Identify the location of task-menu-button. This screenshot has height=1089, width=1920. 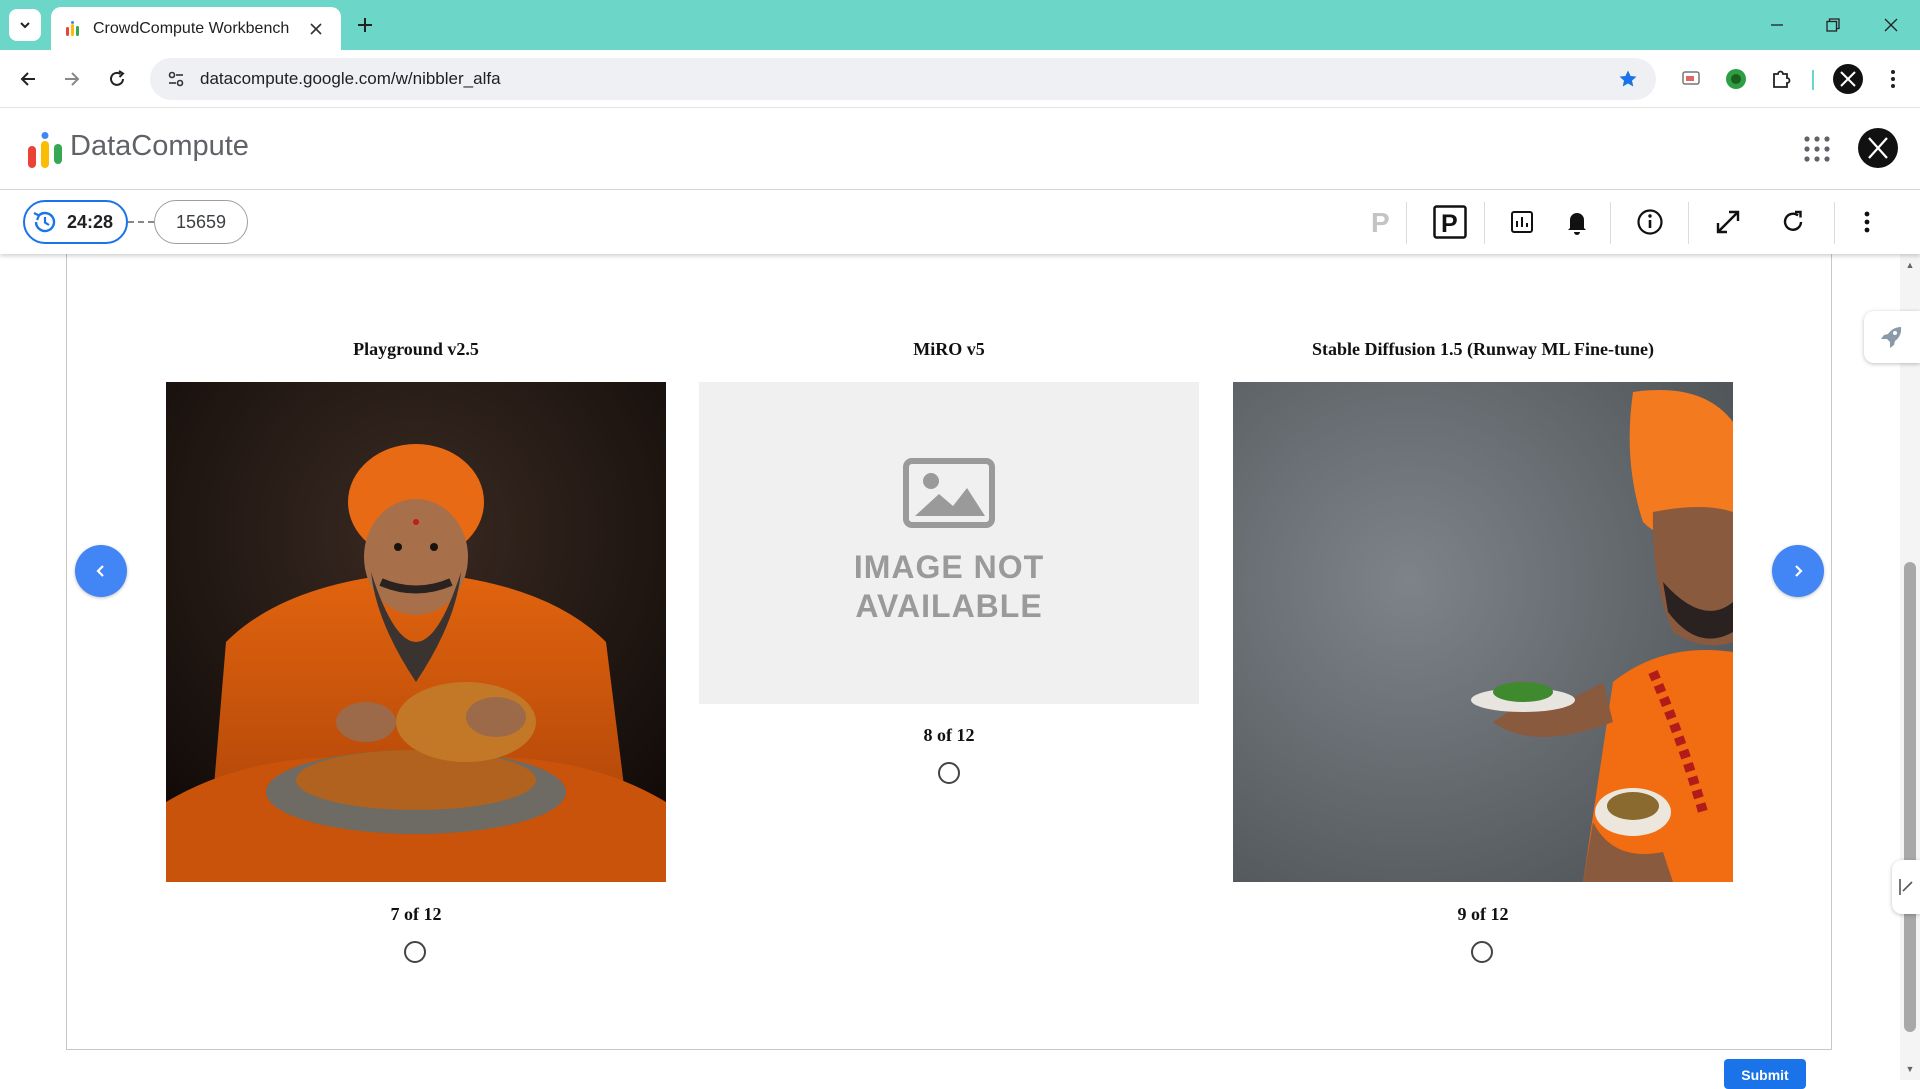
(1867, 222).